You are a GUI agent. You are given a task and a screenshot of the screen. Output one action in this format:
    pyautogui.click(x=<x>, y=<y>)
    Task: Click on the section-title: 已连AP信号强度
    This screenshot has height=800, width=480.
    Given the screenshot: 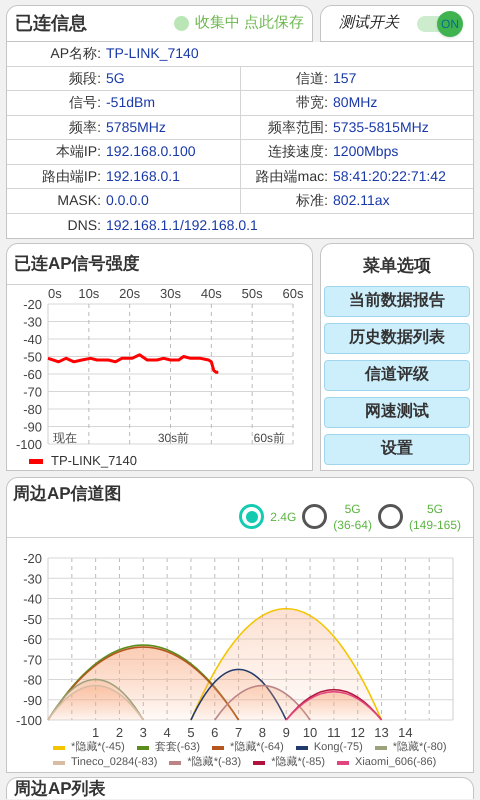 What is the action you would take?
    pyautogui.click(x=77, y=264)
    